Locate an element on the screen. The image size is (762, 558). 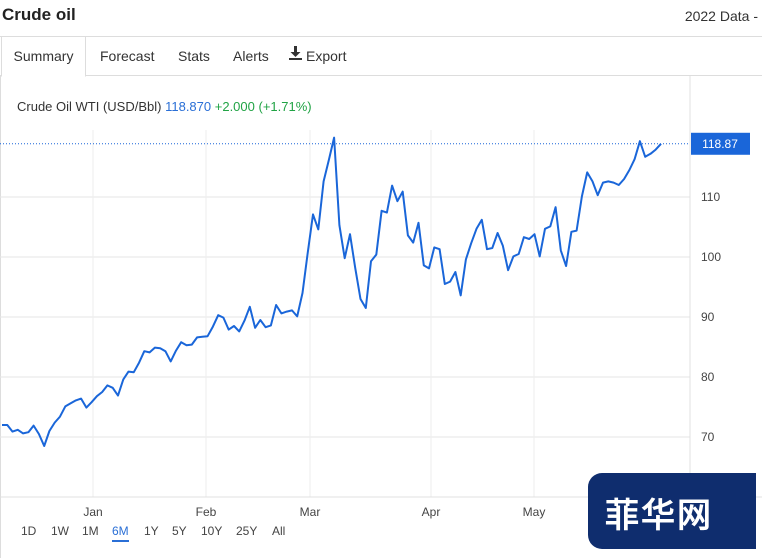
x-tick-label: May is located at coordinates (534, 512).